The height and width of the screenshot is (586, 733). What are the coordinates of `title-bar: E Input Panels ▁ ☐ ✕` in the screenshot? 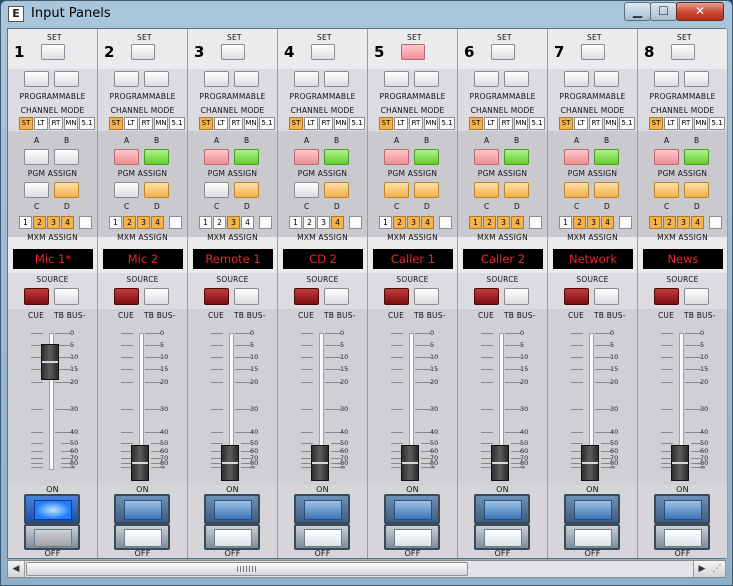 It's located at (366, 14).